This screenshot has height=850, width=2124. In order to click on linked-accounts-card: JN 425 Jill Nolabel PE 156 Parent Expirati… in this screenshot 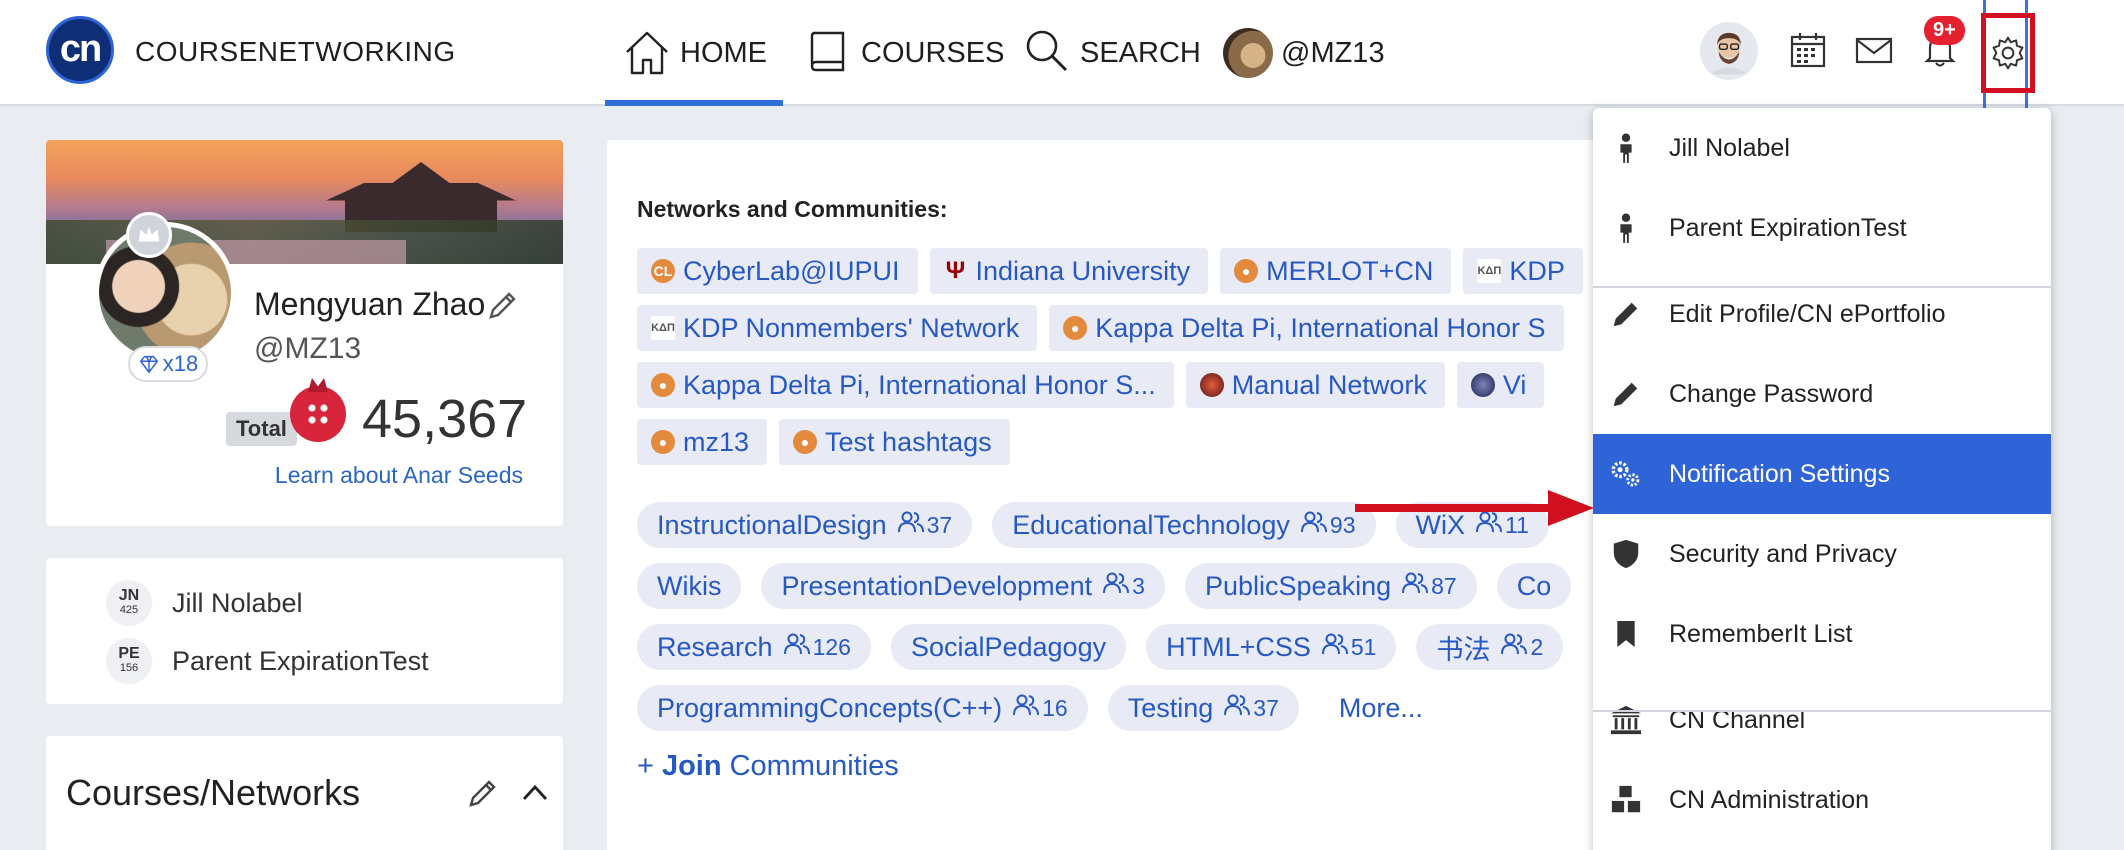, I will do `click(304, 631)`.